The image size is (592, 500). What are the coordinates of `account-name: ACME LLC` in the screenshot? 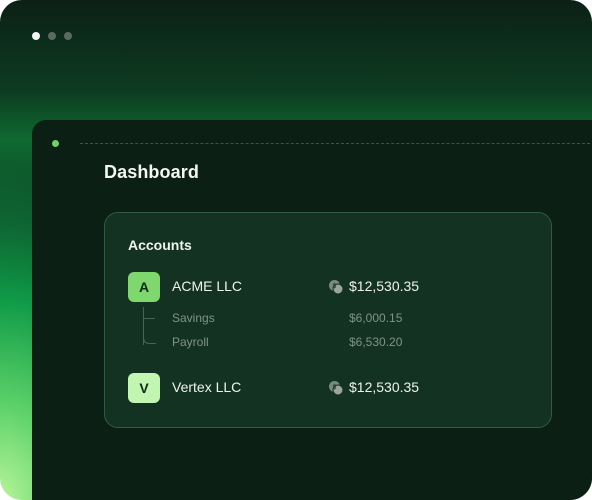 It's located at (207, 286).